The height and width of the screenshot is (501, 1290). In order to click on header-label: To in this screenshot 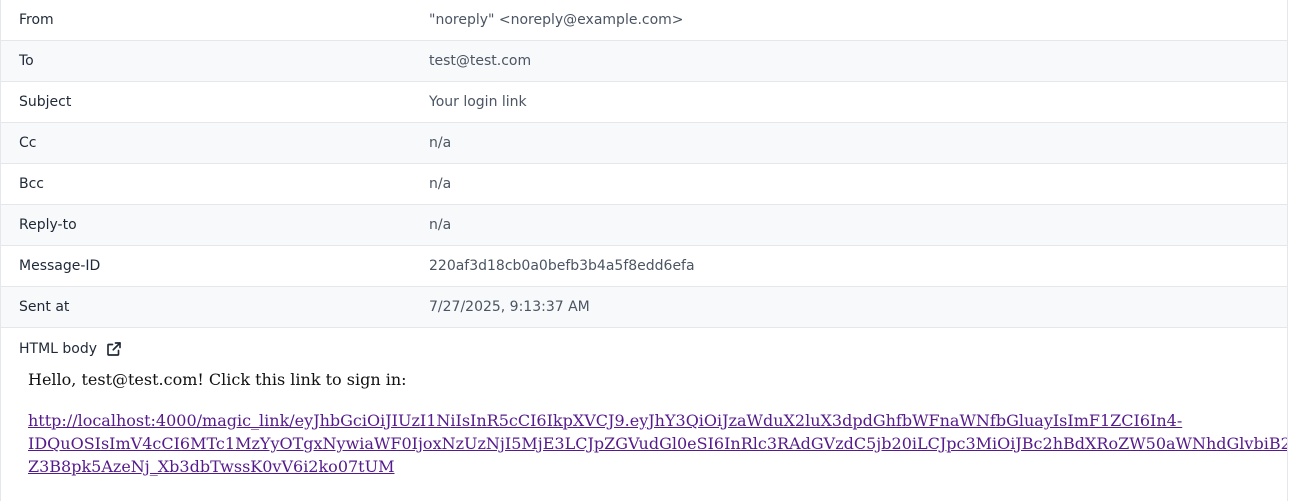, I will do `click(26, 61)`.